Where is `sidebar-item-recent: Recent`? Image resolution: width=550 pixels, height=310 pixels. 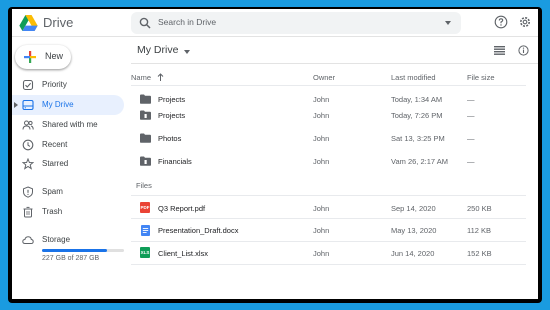 sidebar-item-recent: Recent is located at coordinates (68, 145).